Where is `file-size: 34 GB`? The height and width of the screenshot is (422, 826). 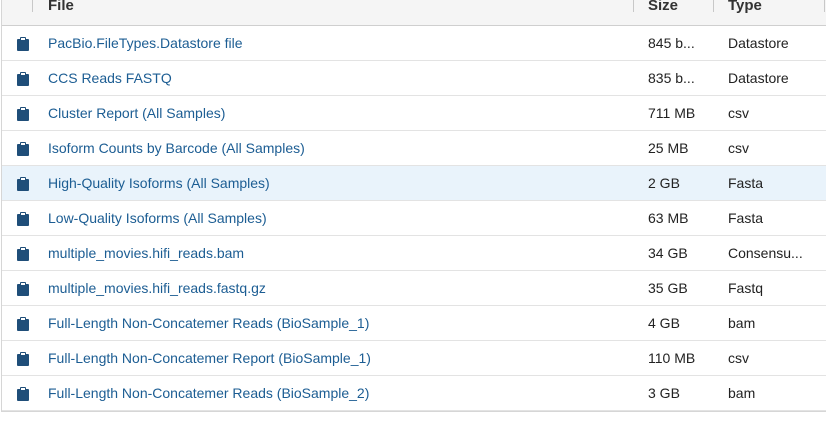
file-size: 34 GB is located at coordinates (668, 253).